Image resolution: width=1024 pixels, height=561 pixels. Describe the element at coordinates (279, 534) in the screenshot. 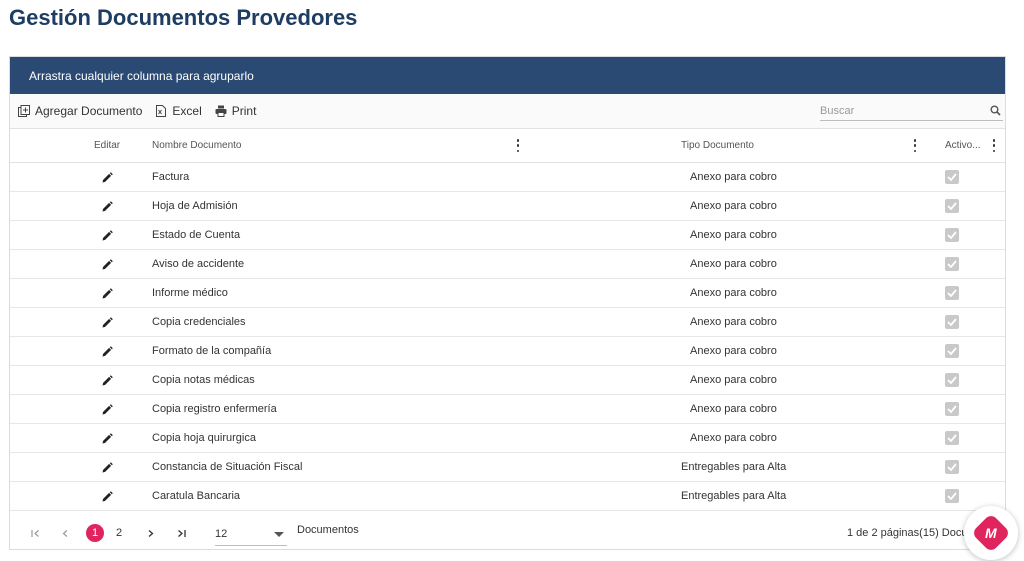

I see `chevron-down-icon` at that location.